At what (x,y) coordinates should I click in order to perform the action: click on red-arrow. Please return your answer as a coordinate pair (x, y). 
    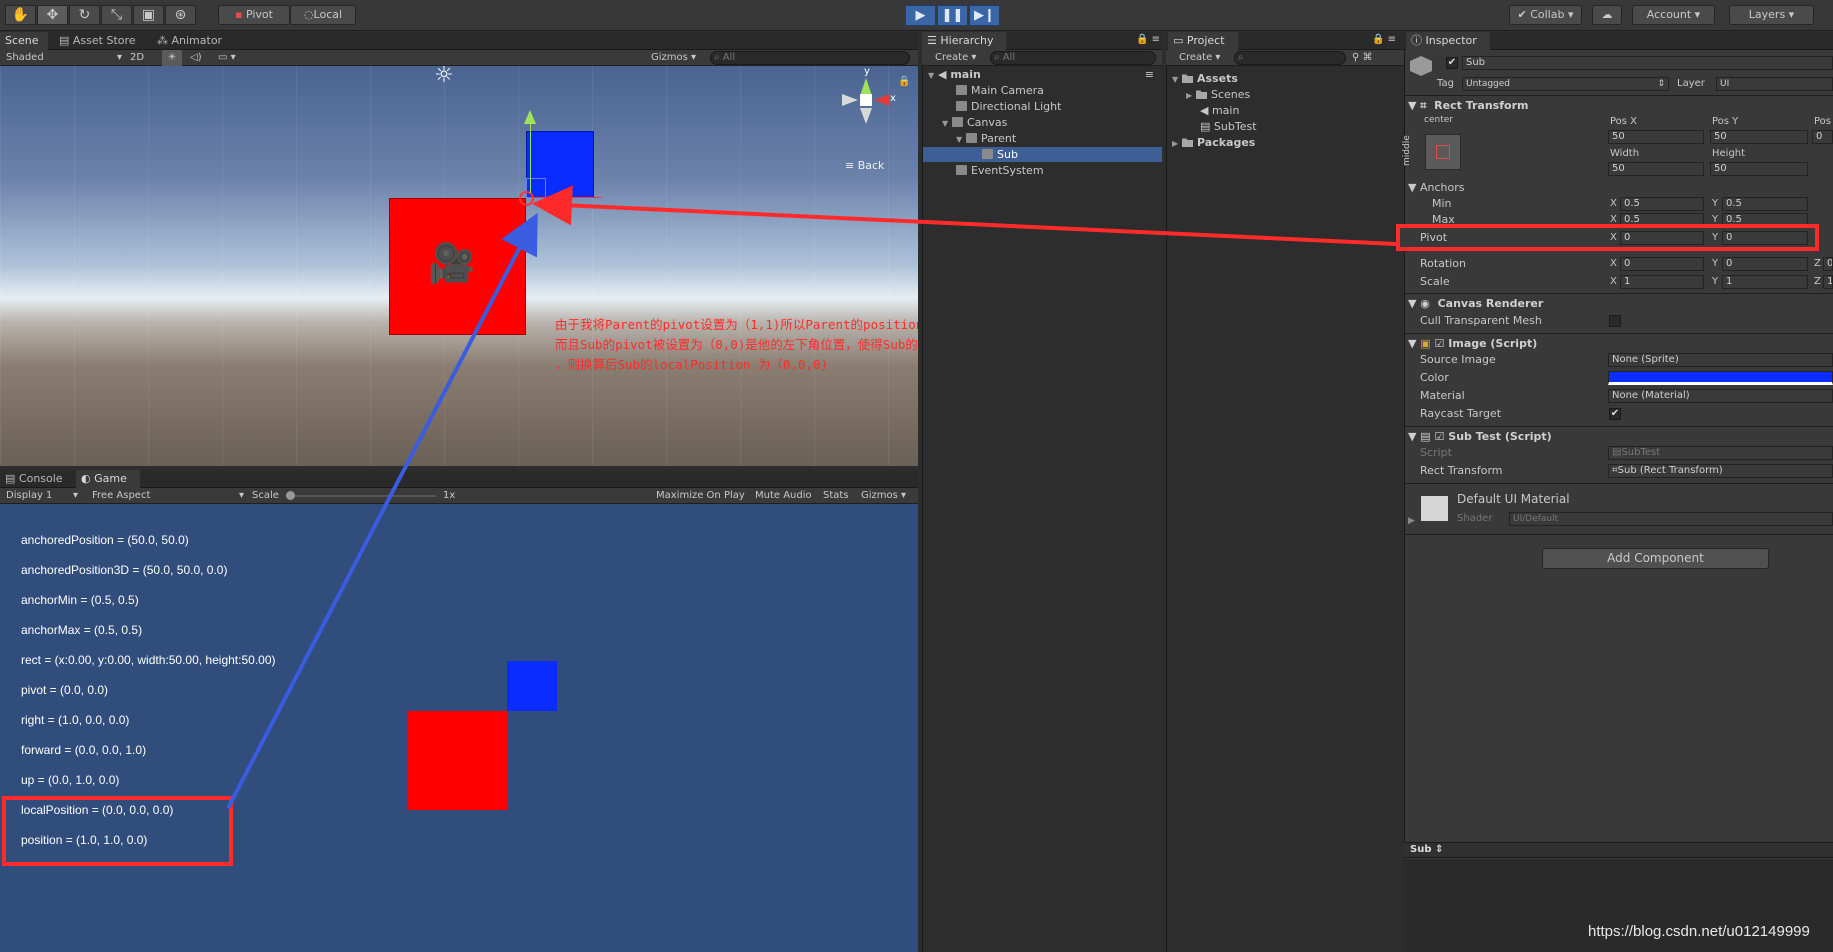
    Looking at the image, I should click on (964, 215).